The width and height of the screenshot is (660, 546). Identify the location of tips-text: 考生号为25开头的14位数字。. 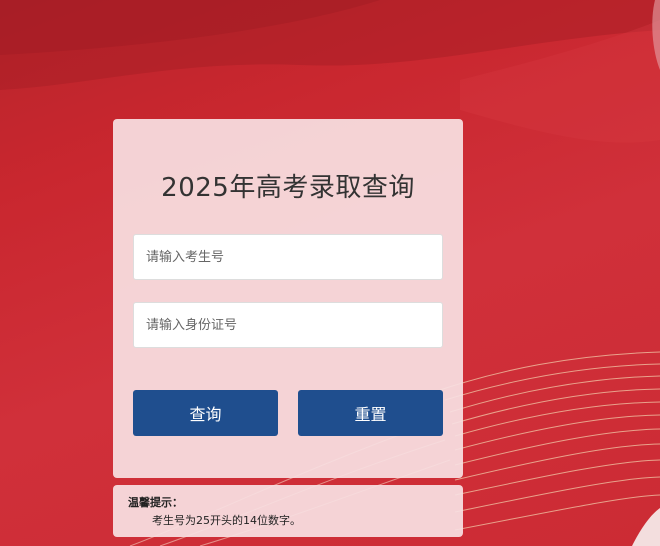
(226, 520).